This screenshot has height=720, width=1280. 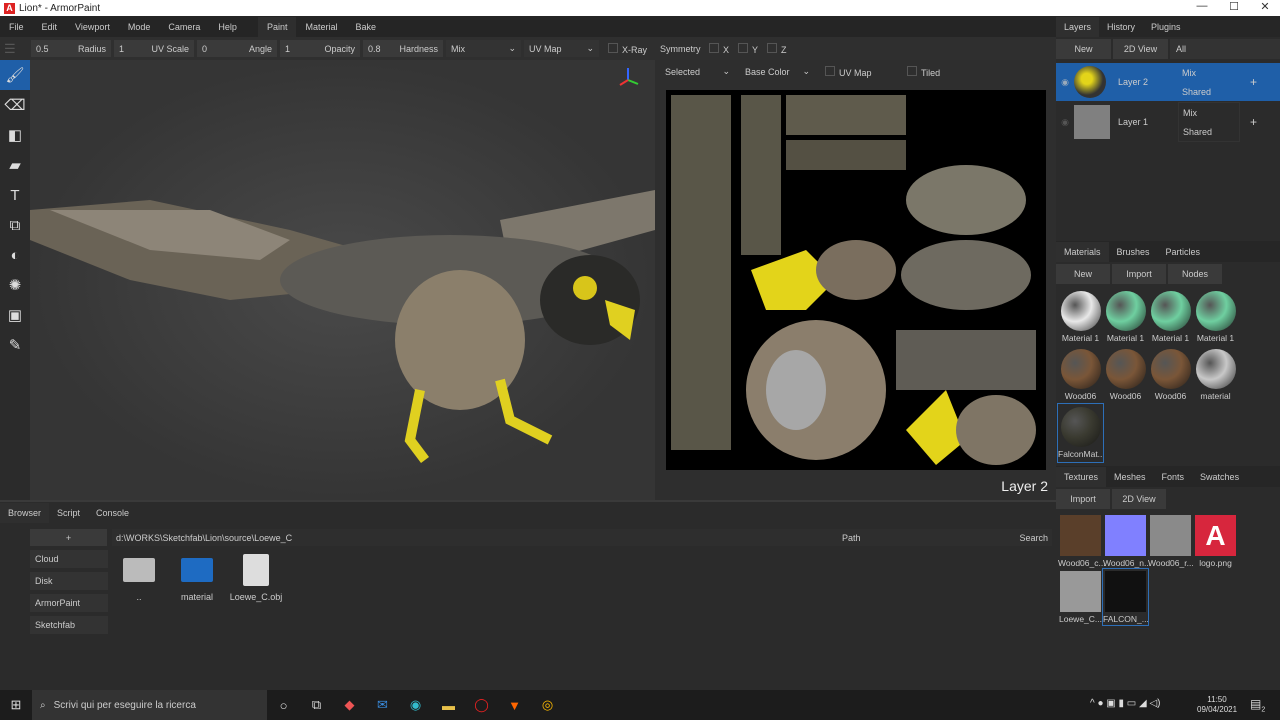 What do you see at coordinates (719, 48) in the screenshot?
I see `symmetry-x-checkbox: X` at bounding box center [719, 48].